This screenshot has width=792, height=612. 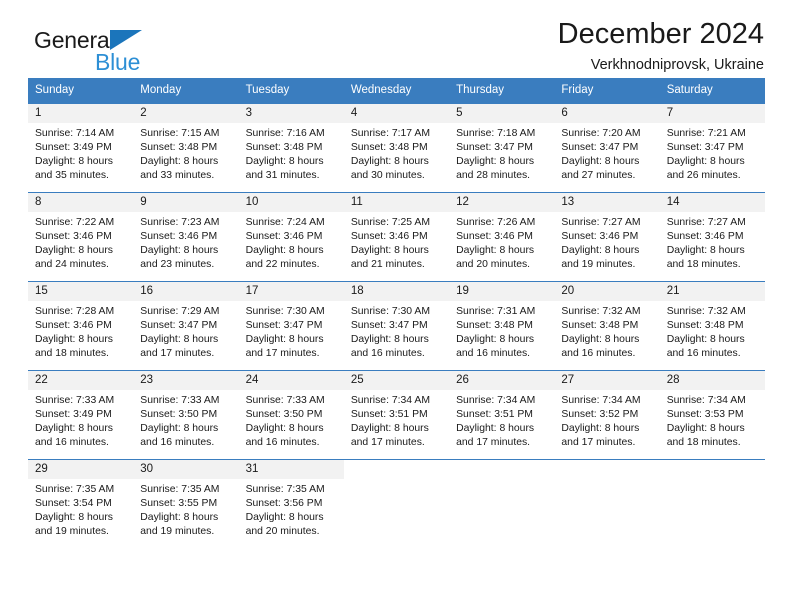 What do you see at coordinates (73, 503) in the screenshot?
I see `sunset-text: Sunset: 3:54 PM` at bounding box center [73, 503].